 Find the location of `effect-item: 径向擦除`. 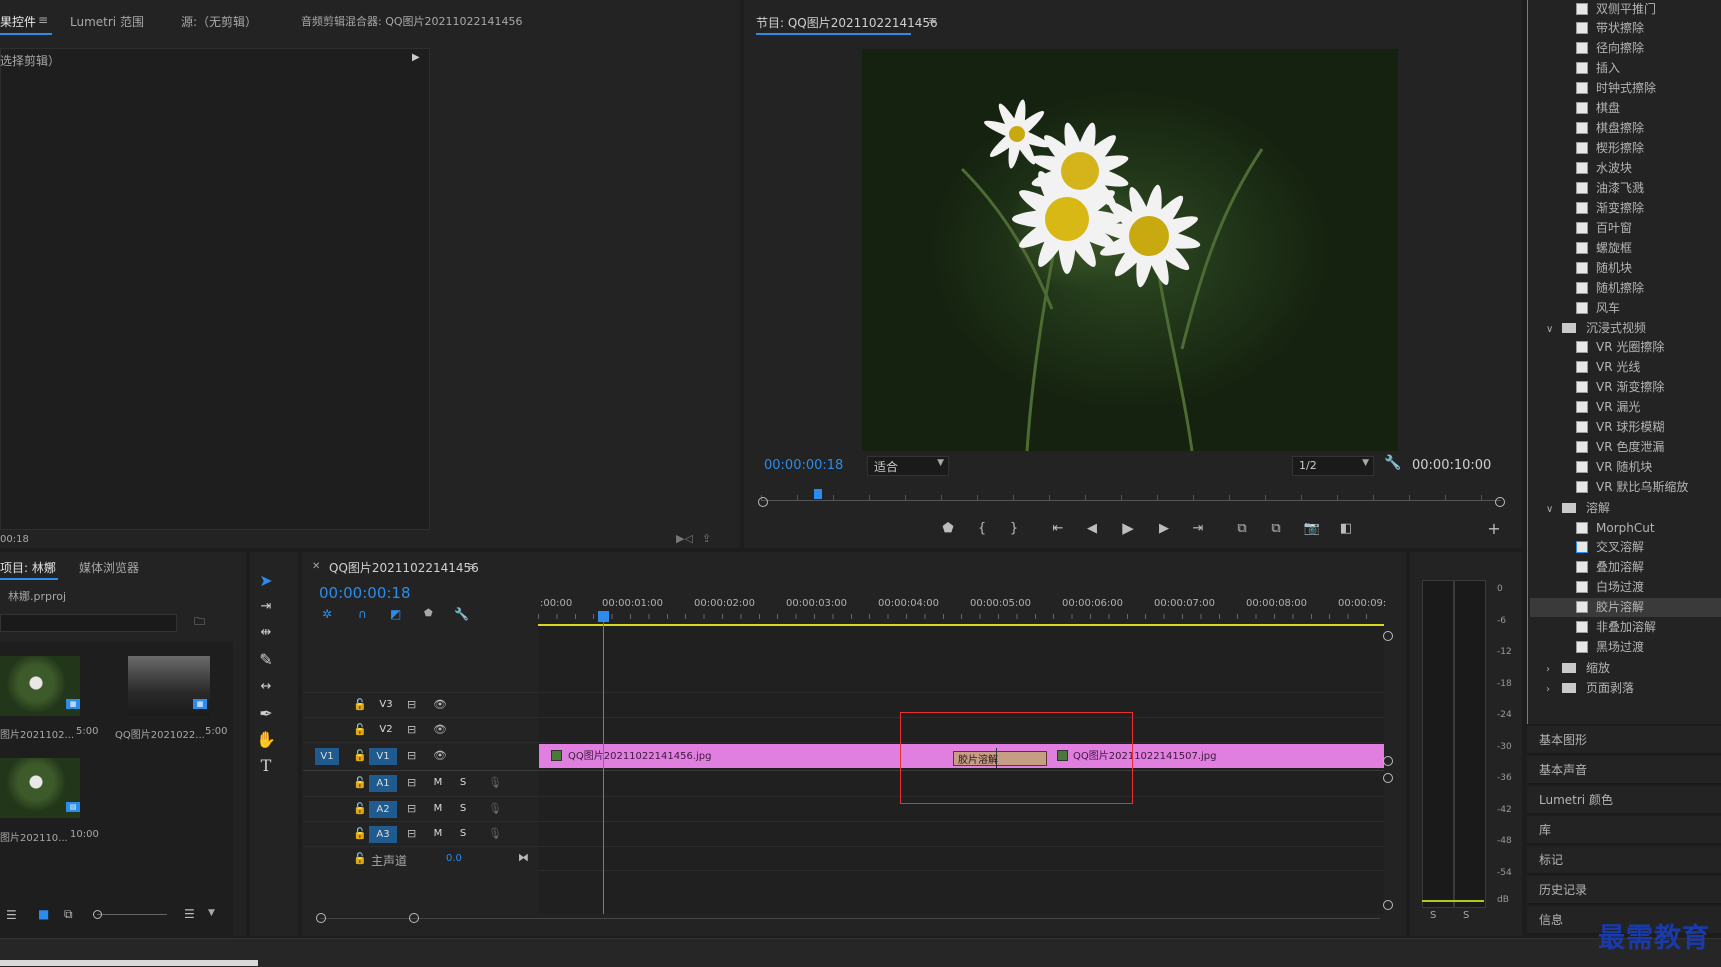

effect-item: 径向擦除 is located at coordinates (1610, 48).